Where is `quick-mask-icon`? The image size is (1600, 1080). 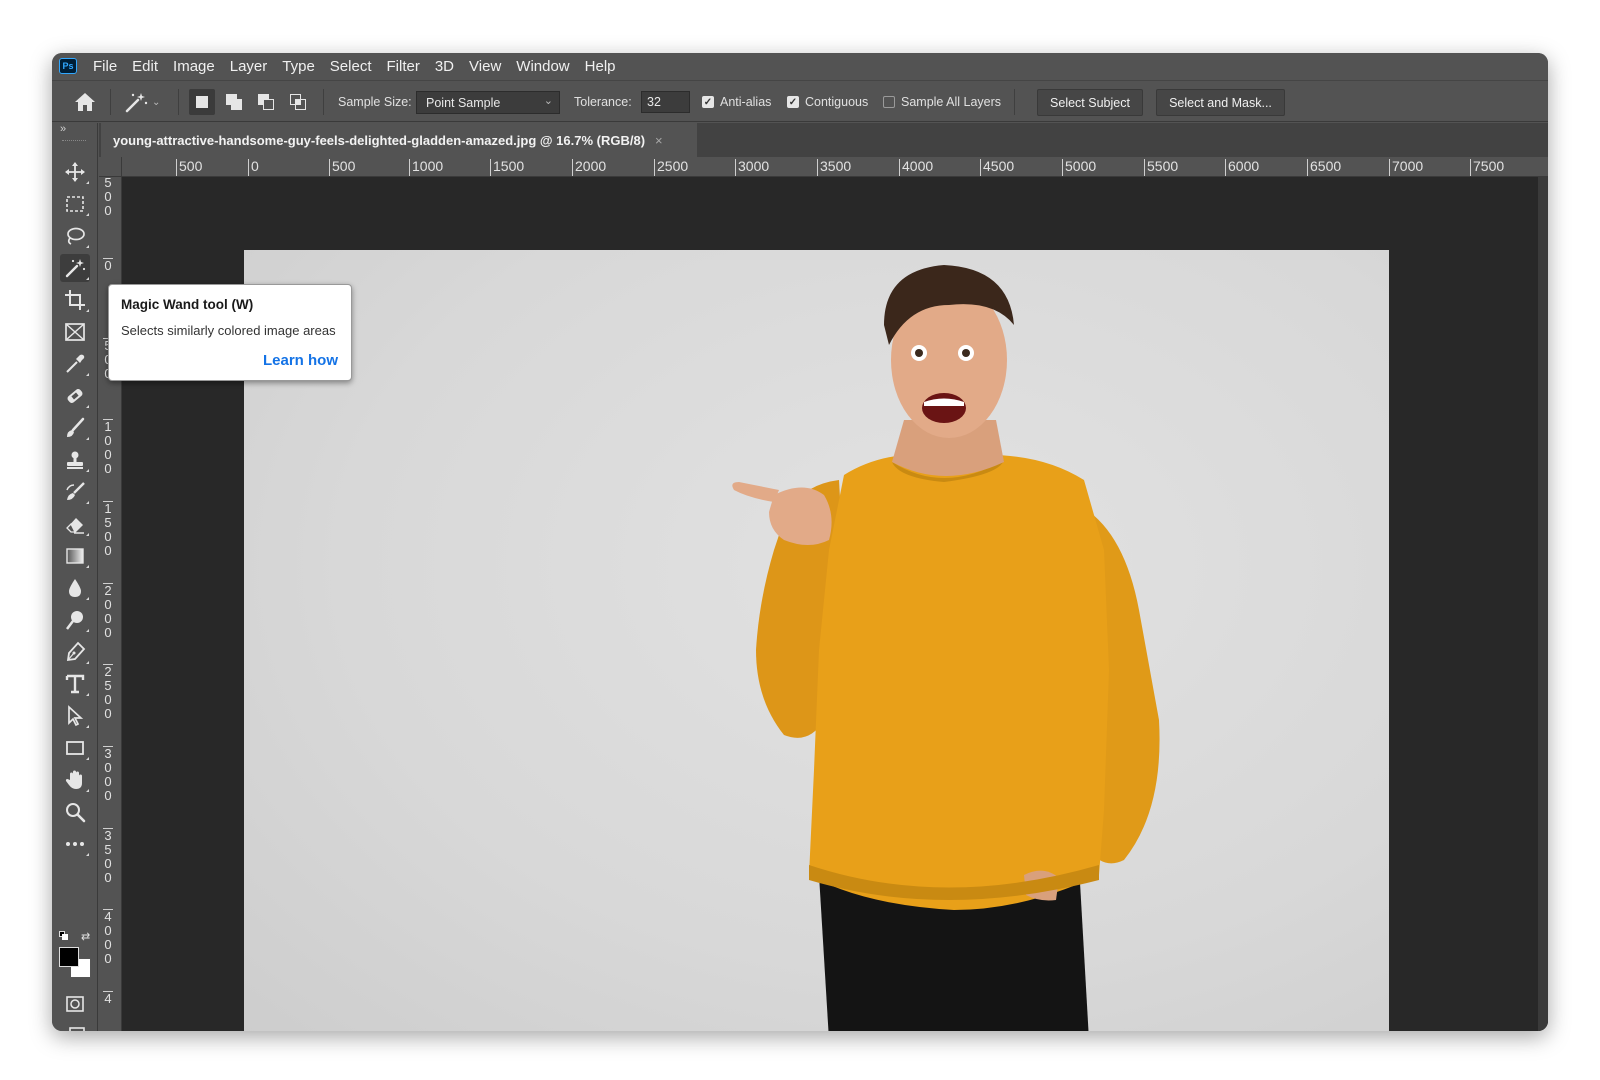
quick-mask-icon is located at coordinates (75, 1004).